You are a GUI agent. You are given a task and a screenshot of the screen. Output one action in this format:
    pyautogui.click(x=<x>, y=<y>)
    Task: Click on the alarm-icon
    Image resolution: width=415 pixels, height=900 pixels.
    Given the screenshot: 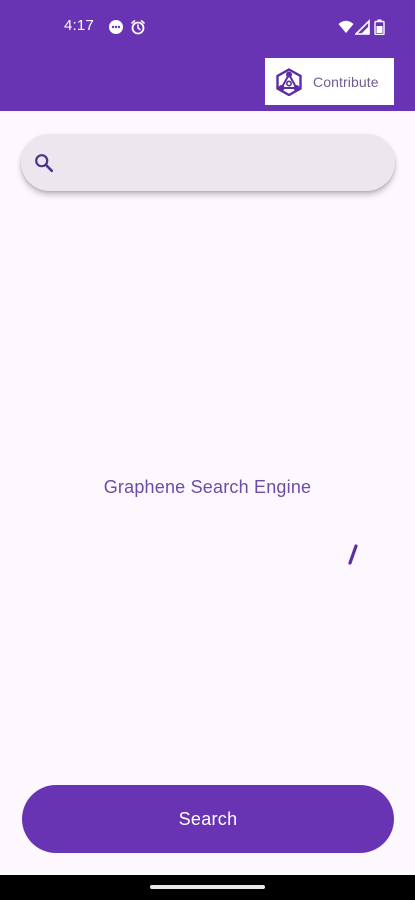 What is the action you would take?
    pyautogui.click(x=138, y=27)
    